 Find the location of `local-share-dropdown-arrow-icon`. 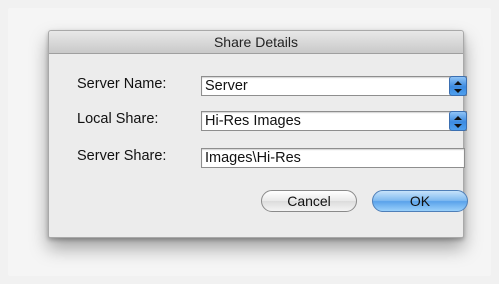

local-share-dropdown-arrow-icon is located at coordinates (458, 121).